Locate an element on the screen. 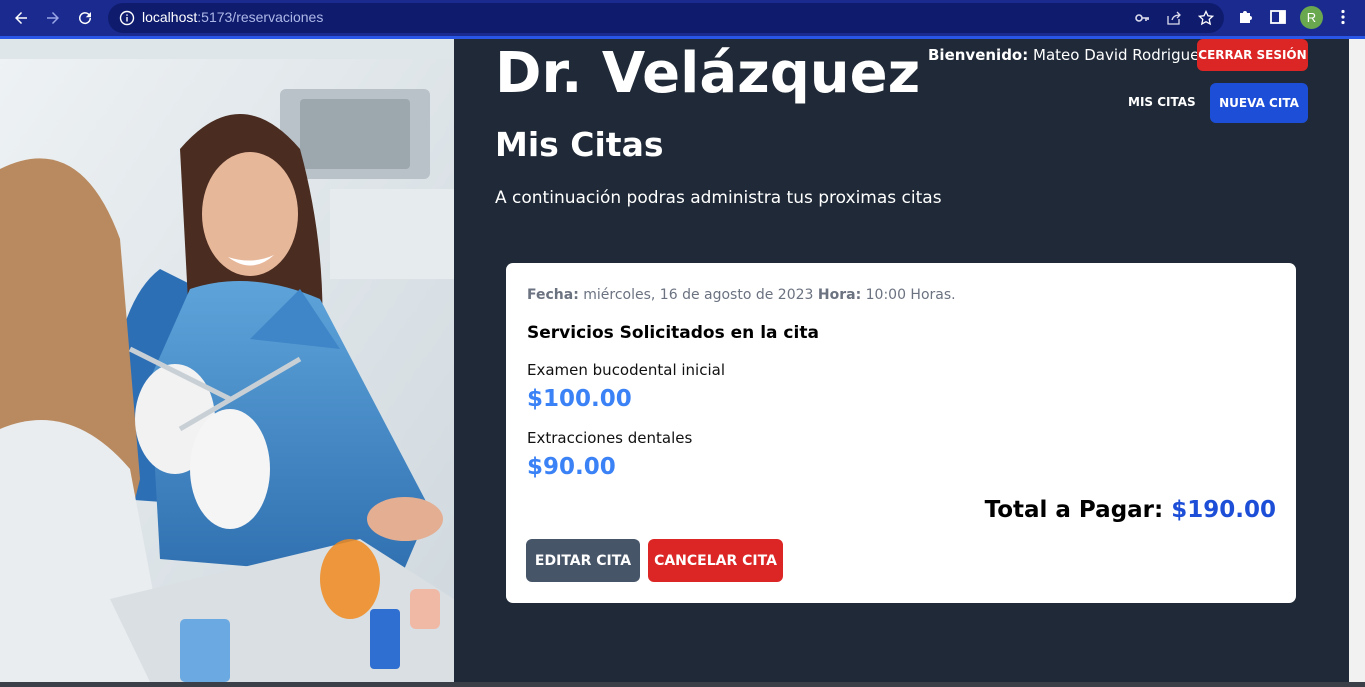 Image resolution: width=1365 pixels, height=687 pixels. side-panel-icon is located at coordinates (1278, 17).